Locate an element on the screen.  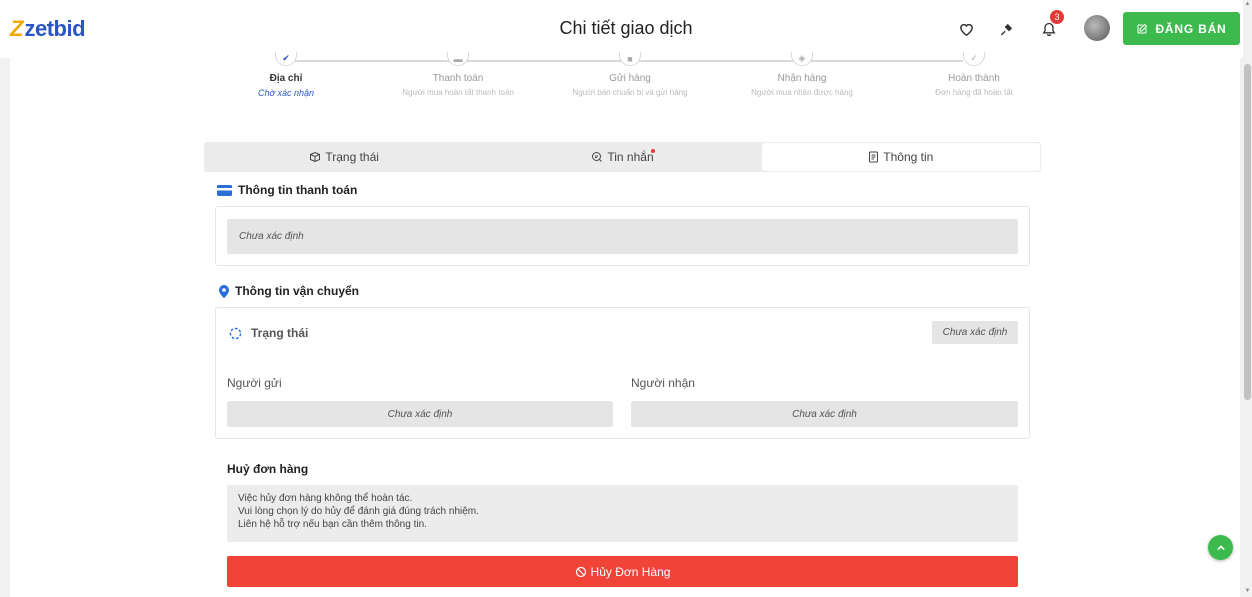
tab-info: Thông tin is located at coordinates (900, 157).